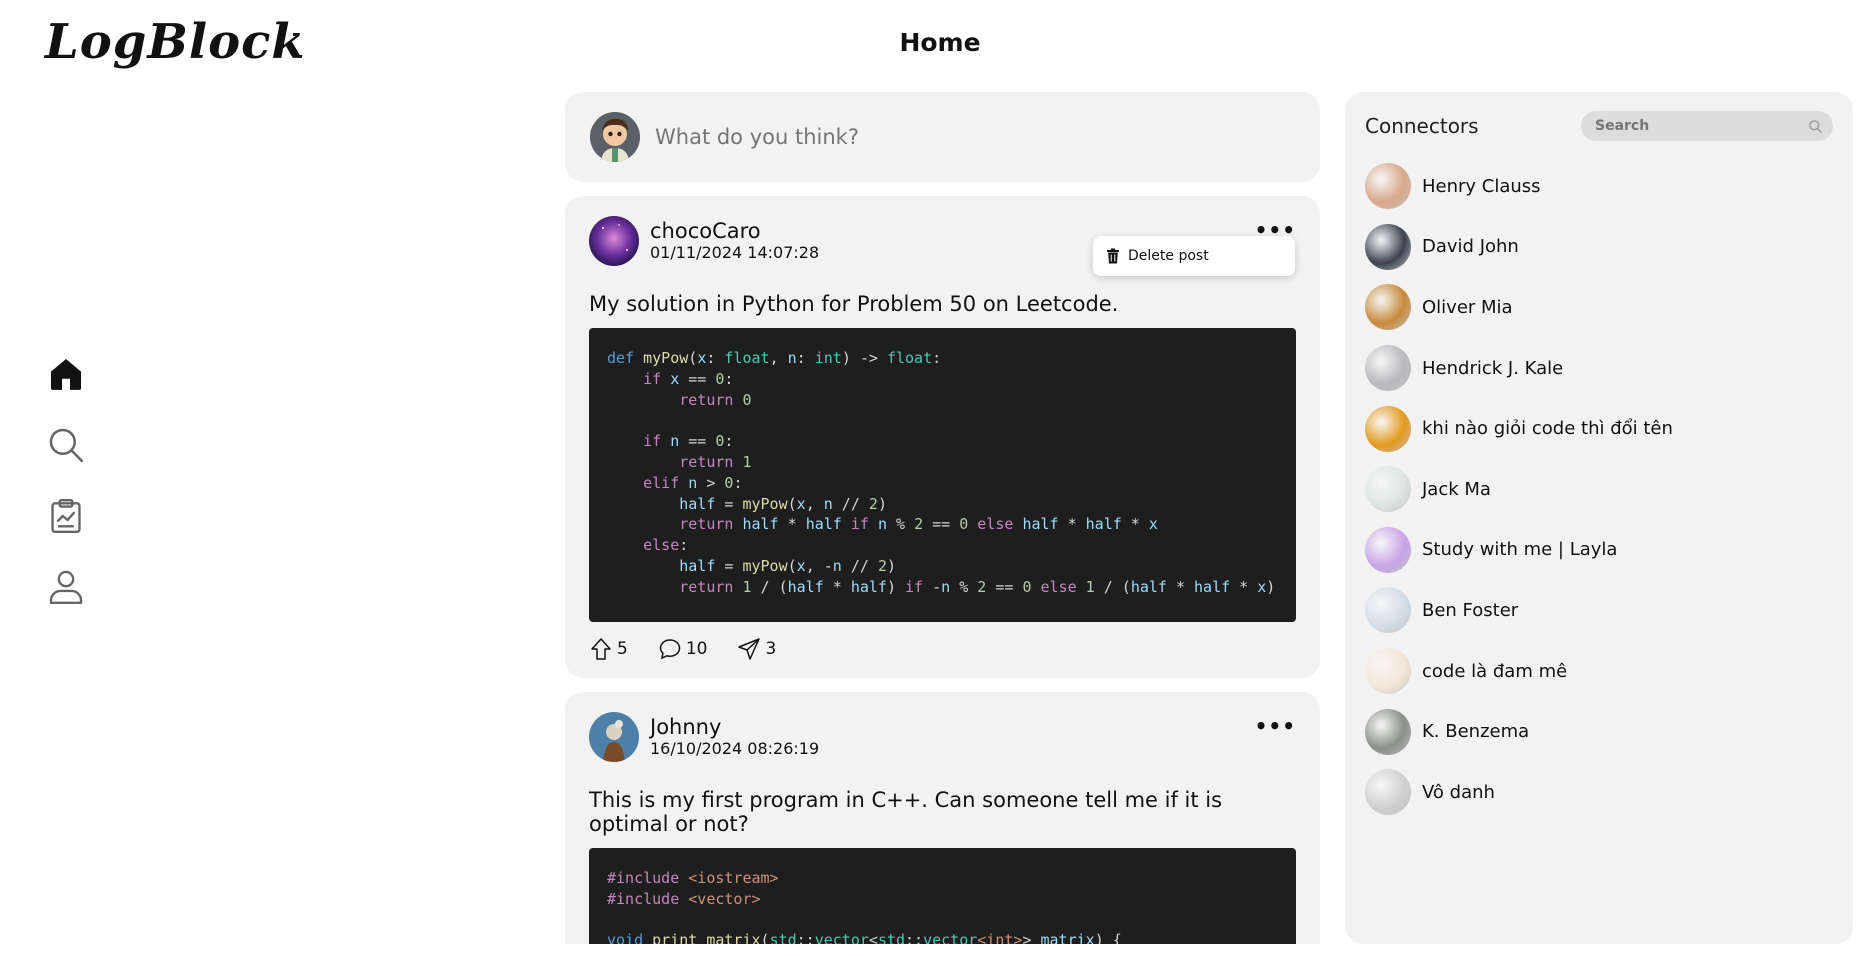 This screenshot has width=1865, height=956. I want to click on connector-item: Hendrick J. Kale, so click(1599, 368).